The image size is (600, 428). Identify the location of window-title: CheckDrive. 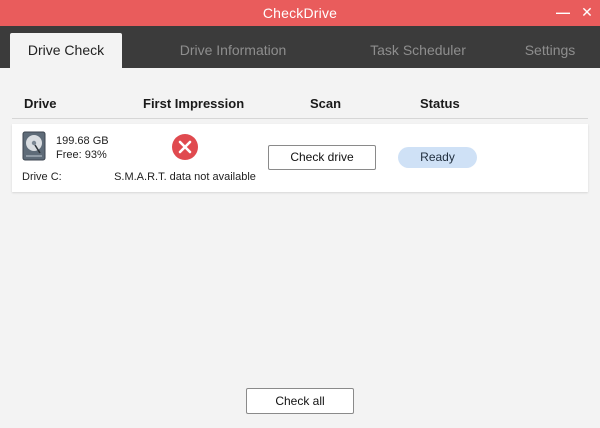
(300, 13).